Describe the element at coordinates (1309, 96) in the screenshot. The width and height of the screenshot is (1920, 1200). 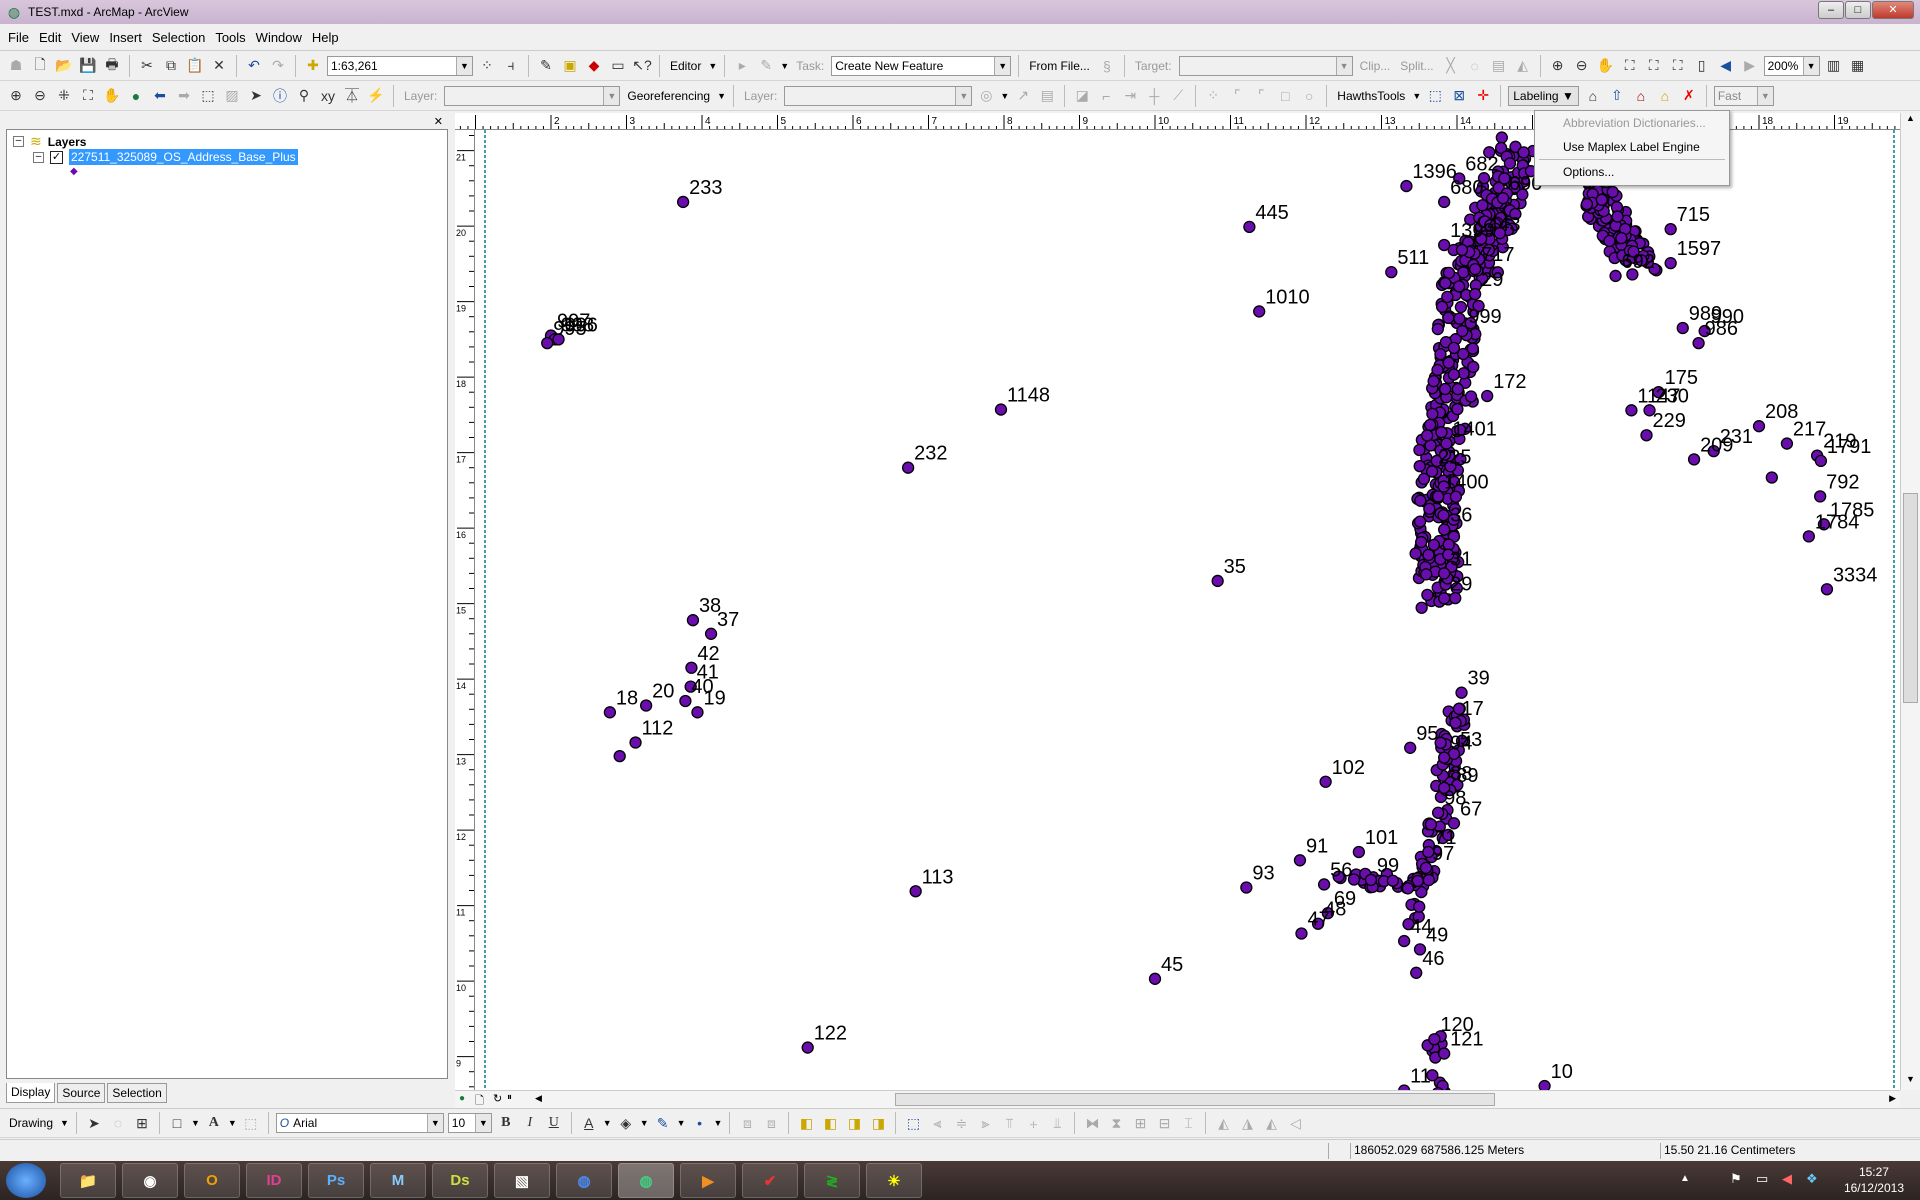
I see `circle-icon: ○` at that location.